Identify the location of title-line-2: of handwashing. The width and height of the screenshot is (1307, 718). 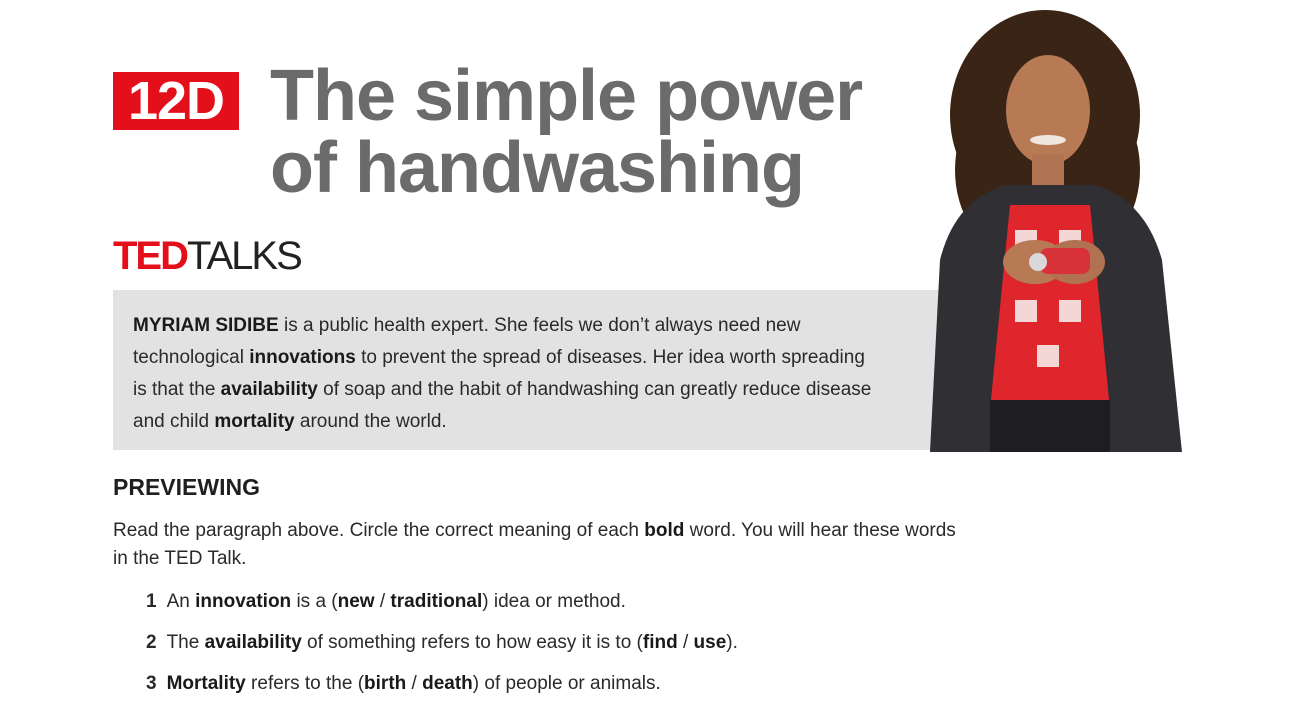
(537, 168).